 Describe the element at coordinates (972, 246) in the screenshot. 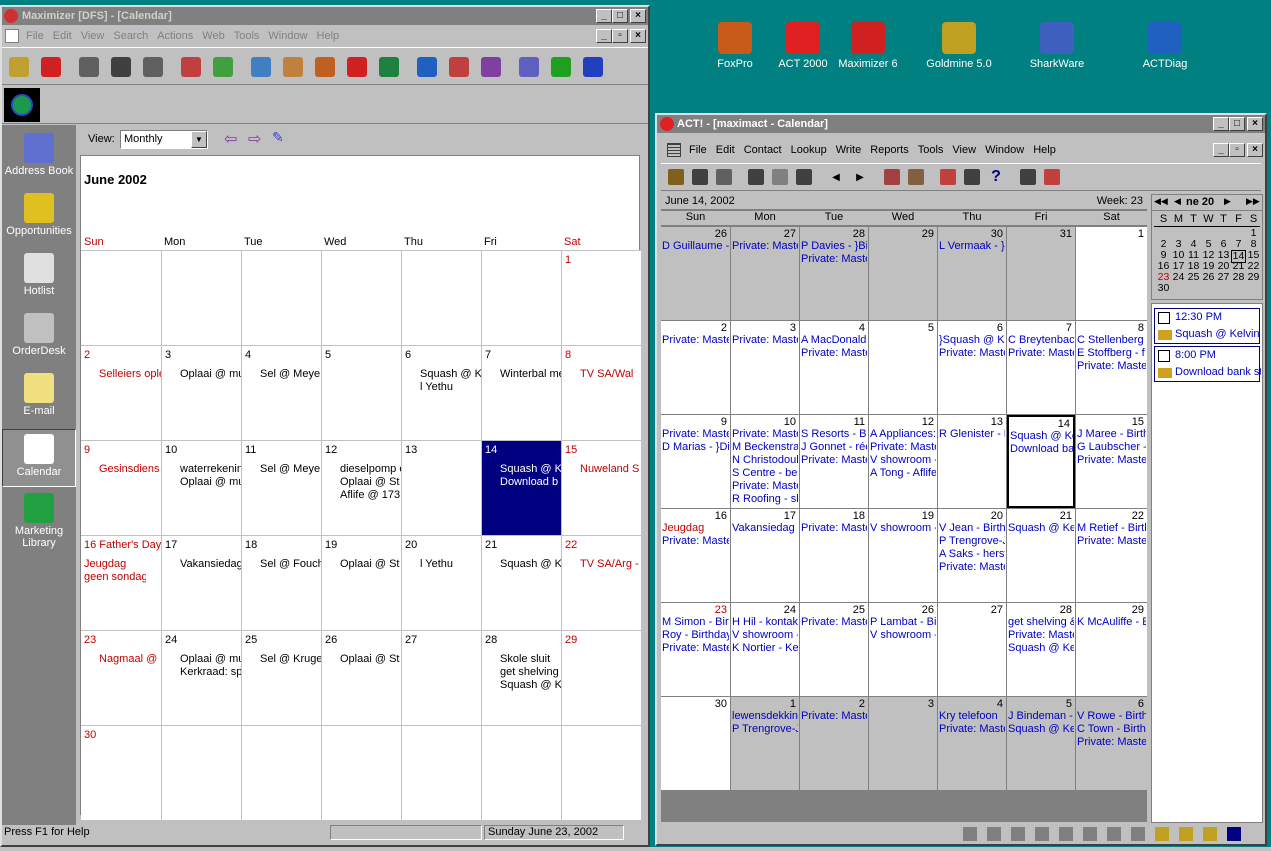

I see `act-event: L Vermaak - }I` at that location.